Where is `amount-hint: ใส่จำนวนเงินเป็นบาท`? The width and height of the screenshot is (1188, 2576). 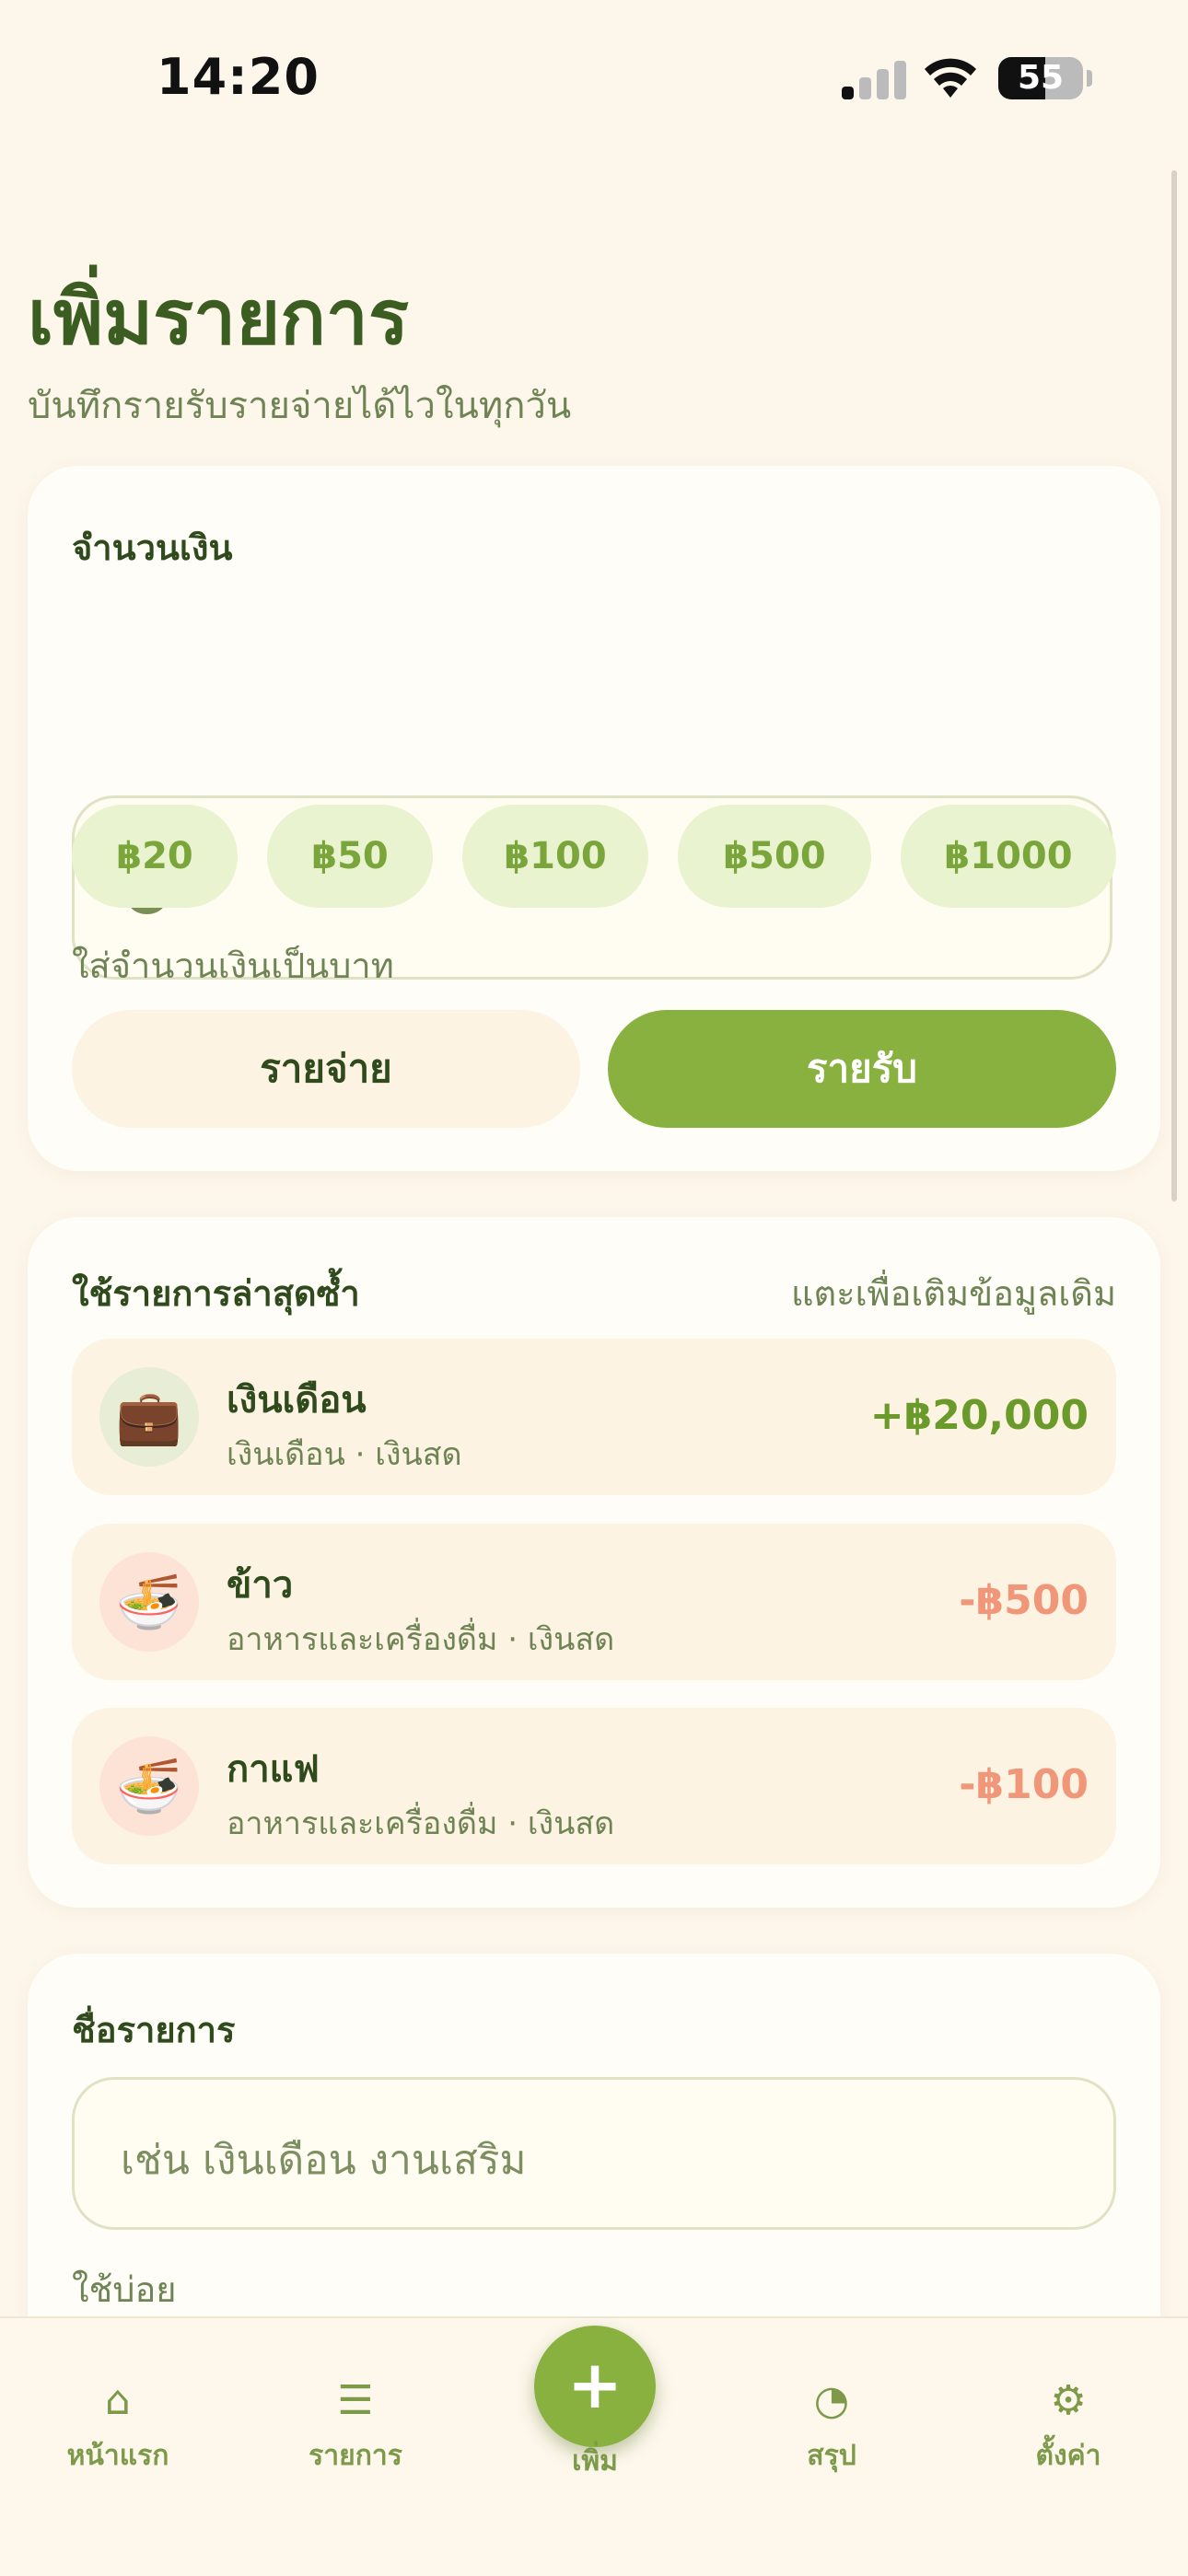
amount-hint: ใส่จำนวนเงินเป็นบาท is located at coordinates (233, 966).